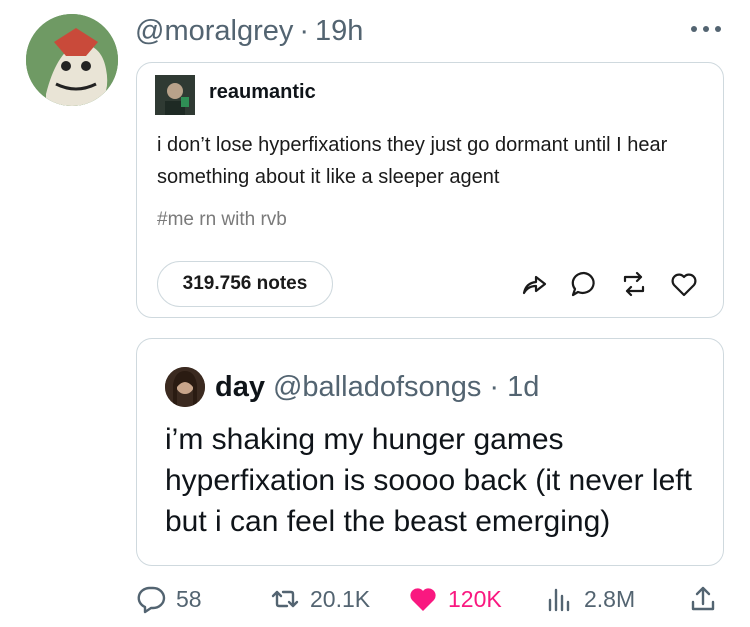 The image size is (750, 627). Describe the element at coordinates (175, 95) in the screenshot. I see `tumblr-avatar` at that location.